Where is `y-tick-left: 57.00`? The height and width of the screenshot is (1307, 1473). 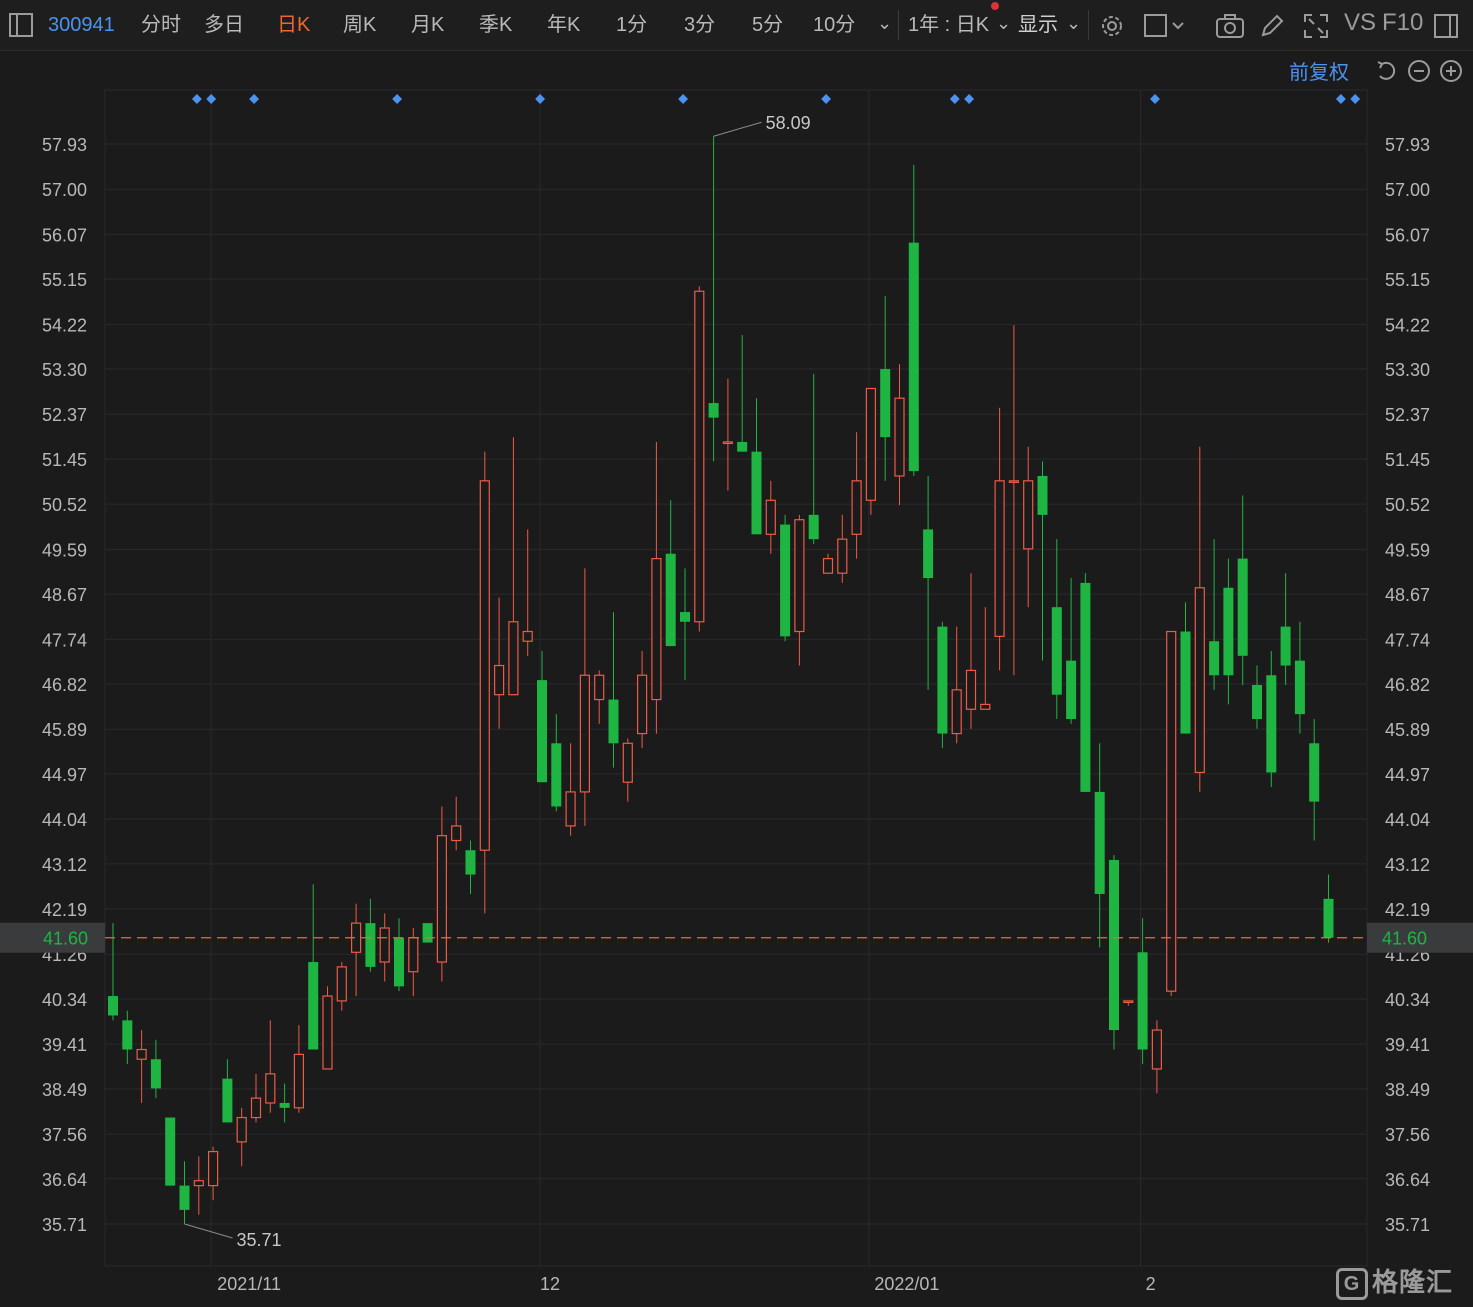 y-tick-left: 57.00 is located at coordinates (64, 190).